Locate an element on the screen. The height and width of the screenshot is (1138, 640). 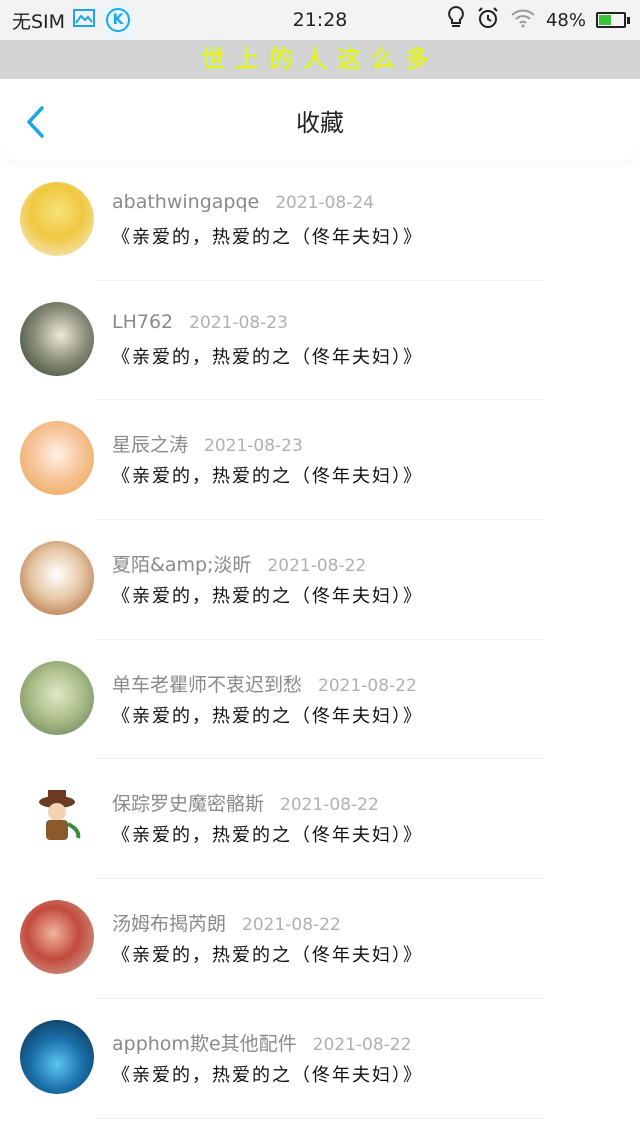
nav-bar: 收藏 is located at coordinates (320, 120).